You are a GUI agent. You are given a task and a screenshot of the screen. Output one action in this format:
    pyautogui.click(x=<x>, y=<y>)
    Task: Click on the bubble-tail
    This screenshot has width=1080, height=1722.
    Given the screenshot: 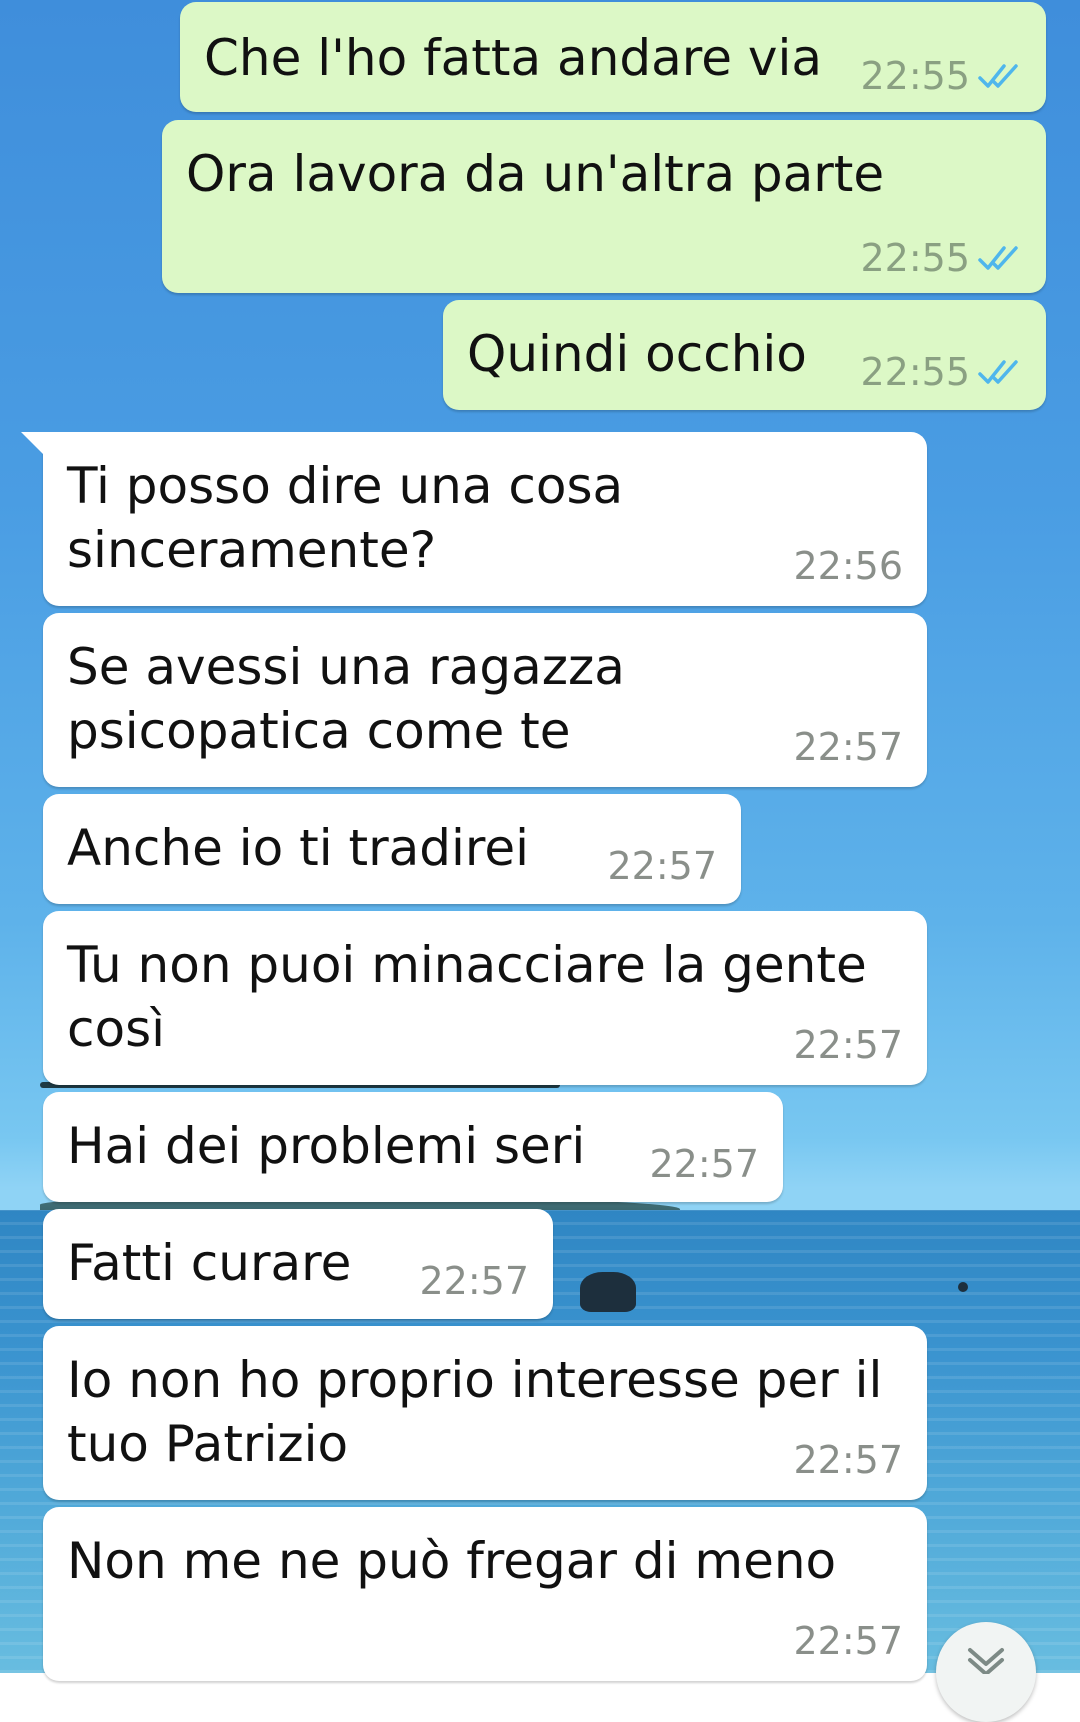 What is the action you would take?
    pyautogui.click(x=32, y=443)
    